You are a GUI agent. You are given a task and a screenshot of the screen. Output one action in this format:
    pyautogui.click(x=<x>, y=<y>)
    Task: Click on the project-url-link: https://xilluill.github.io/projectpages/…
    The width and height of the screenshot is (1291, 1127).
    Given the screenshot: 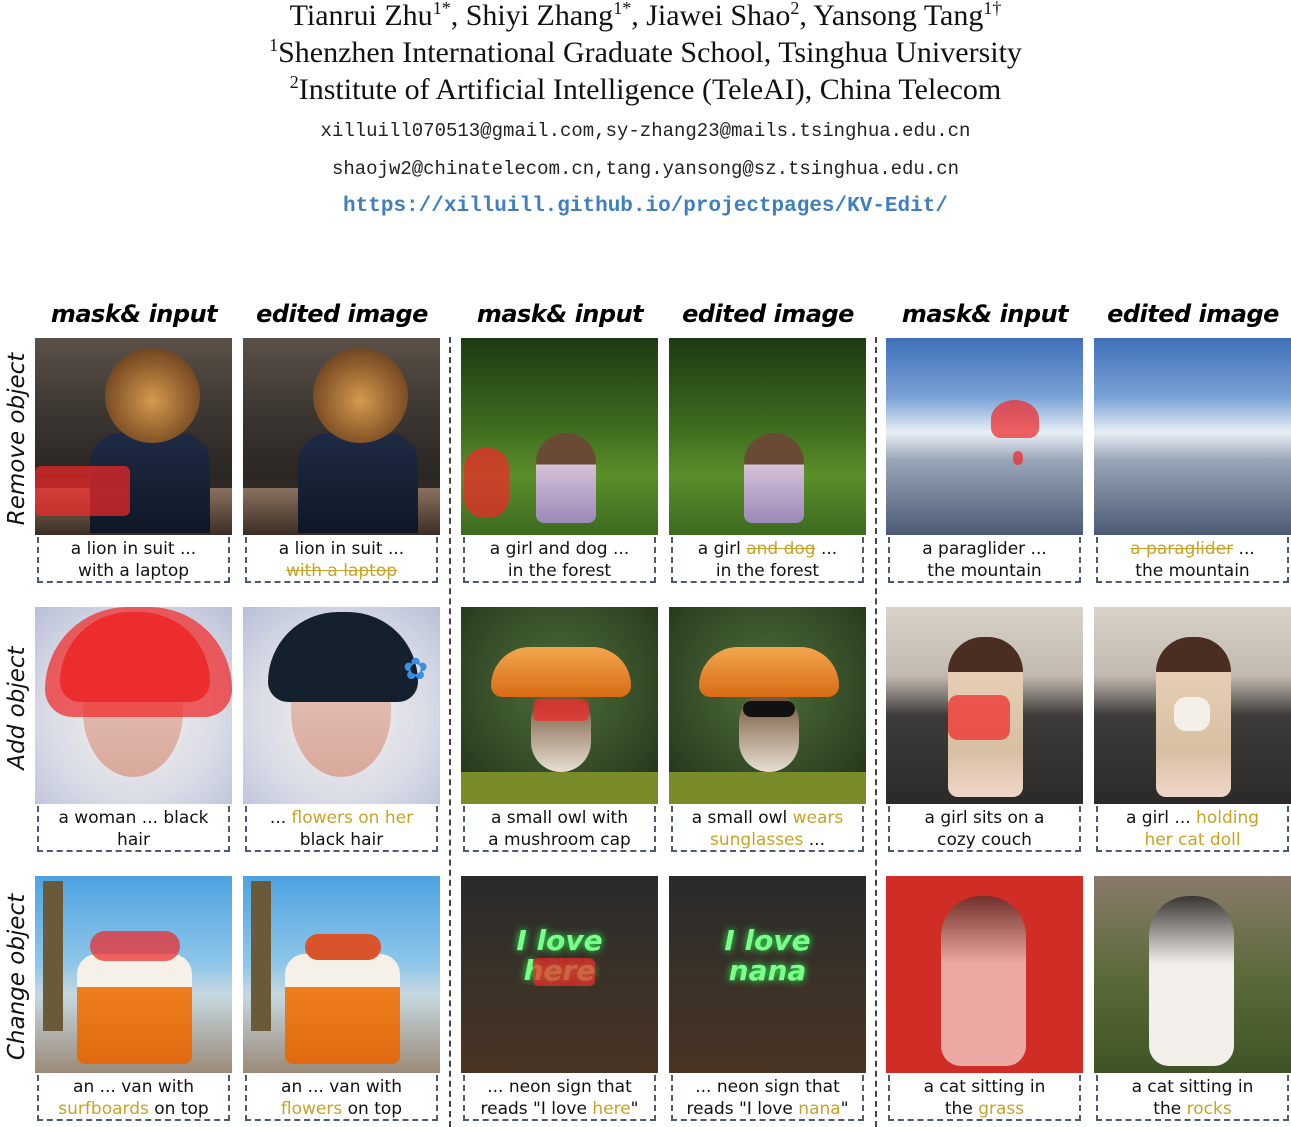 What is the action you would take?
    pyautogui.click(x=645, y=206)
    